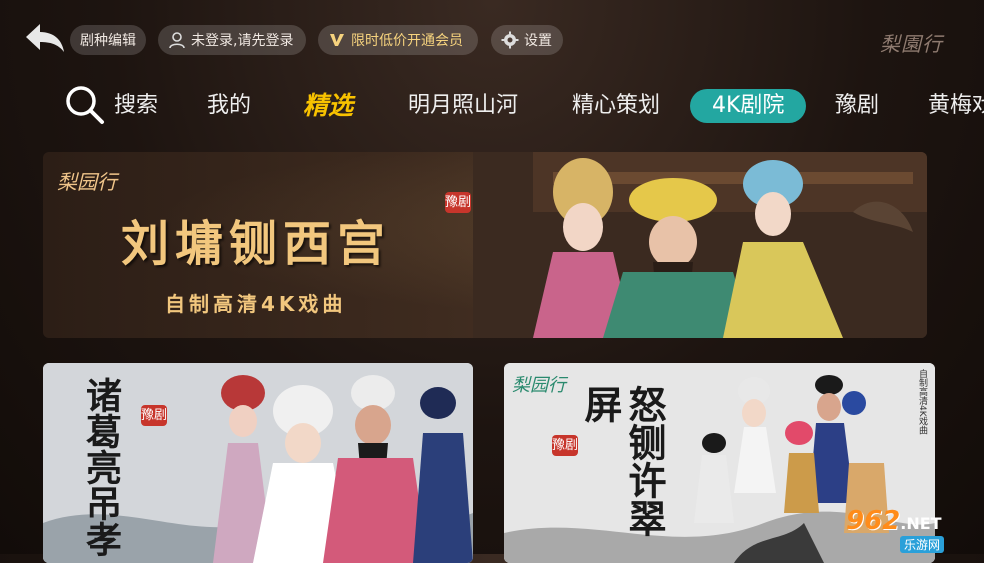 The image size is (984, 563). I want to click on card-side-text: 自制高清4K戏曲, so click(922, 402).